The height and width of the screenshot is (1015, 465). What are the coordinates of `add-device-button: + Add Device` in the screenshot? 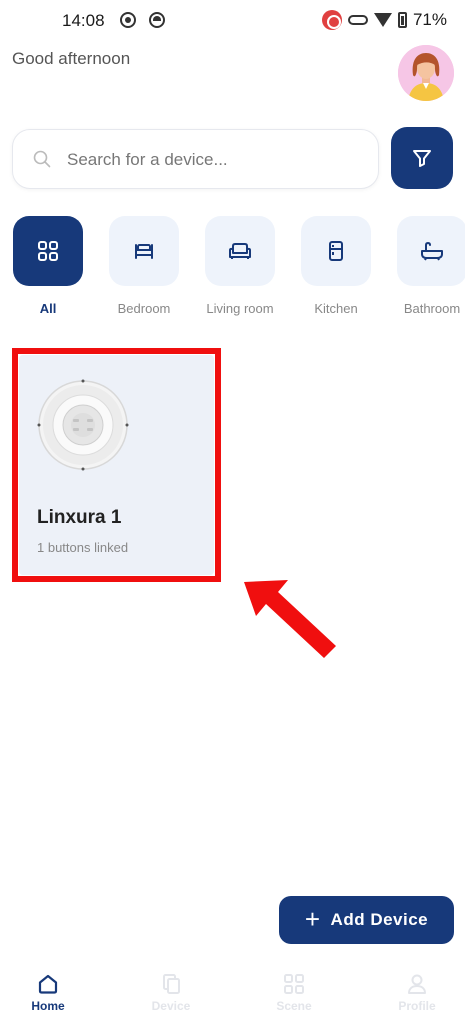 It's located at (366, 920).